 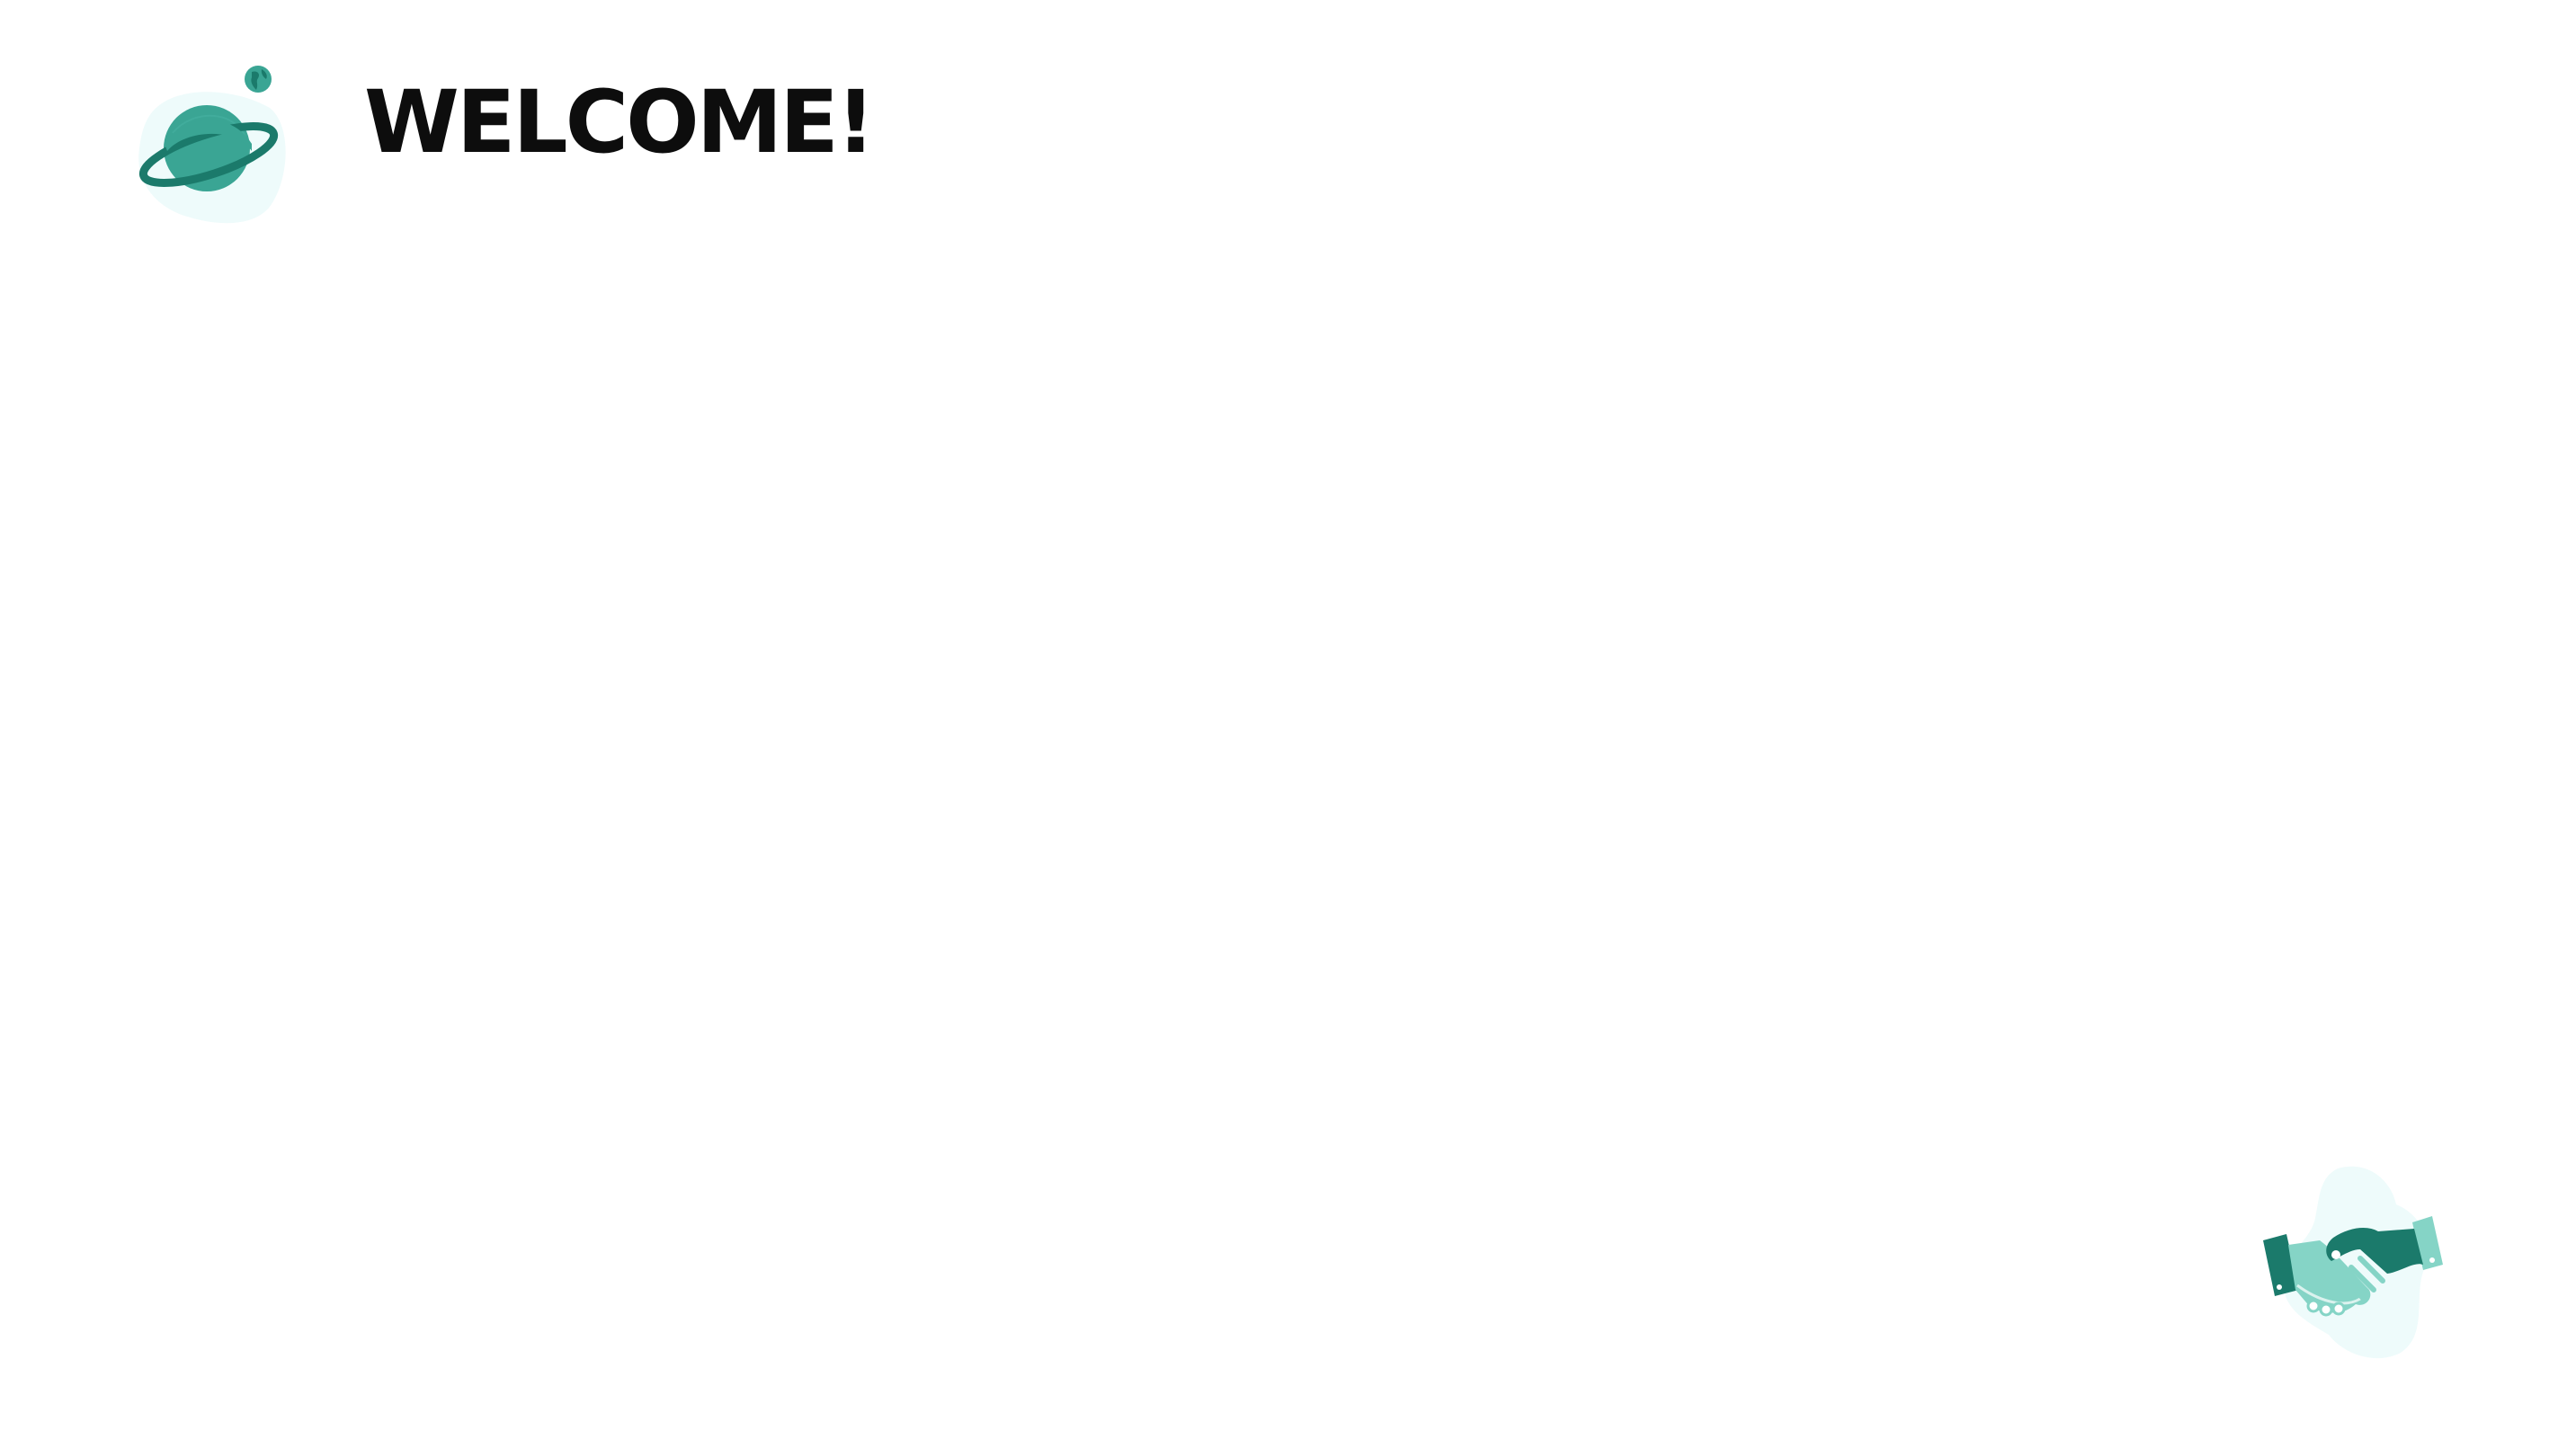 What do you see at coordinates (2353, 1262) in the screenshot?
I see `handshake-icon` at bounding box center [2353, 1262].